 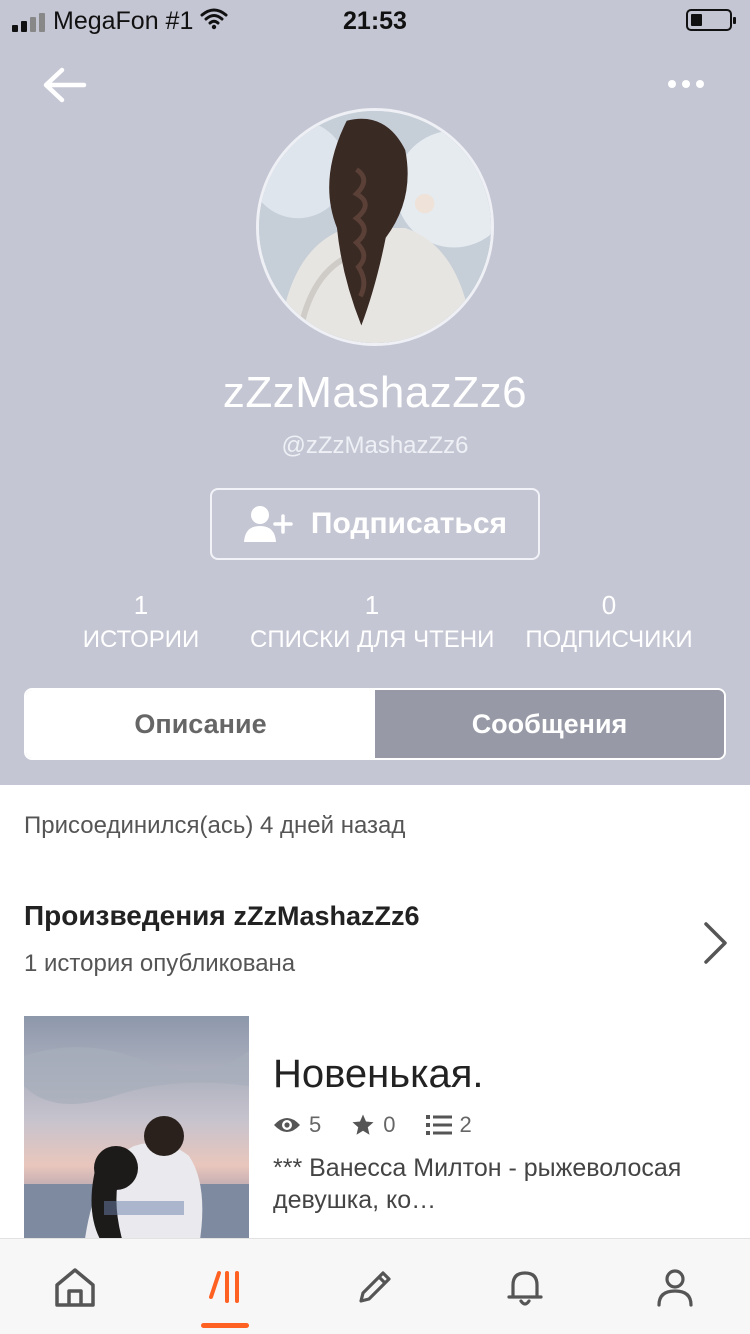 What do you see at coordinates (375, 445) in the screenshot?
I see `username: @zZzMashazZz6` at bounding box center [375, 445].